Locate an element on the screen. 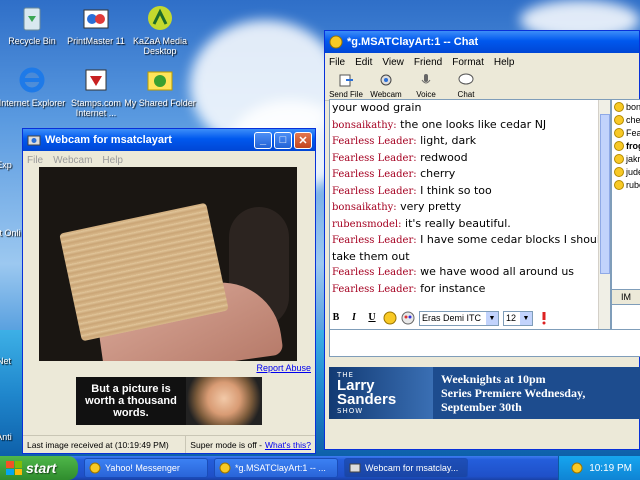 This screenshot has height=480, width=640. buddy-item: bon is located at coordinates (626, 106).